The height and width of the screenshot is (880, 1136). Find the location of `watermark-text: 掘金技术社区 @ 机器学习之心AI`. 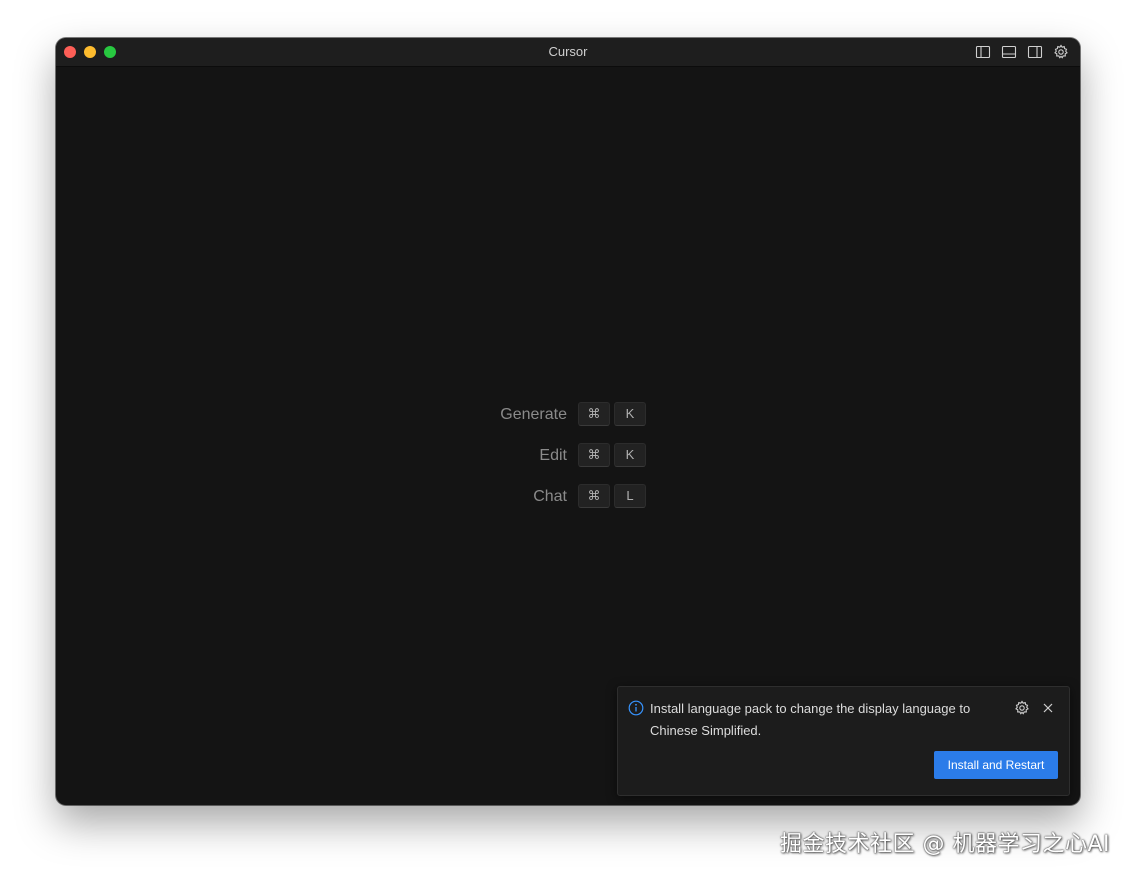

watermark-text: 掘金技术社区 @ 机器学习之心AI is located at coordinates (944, 844).